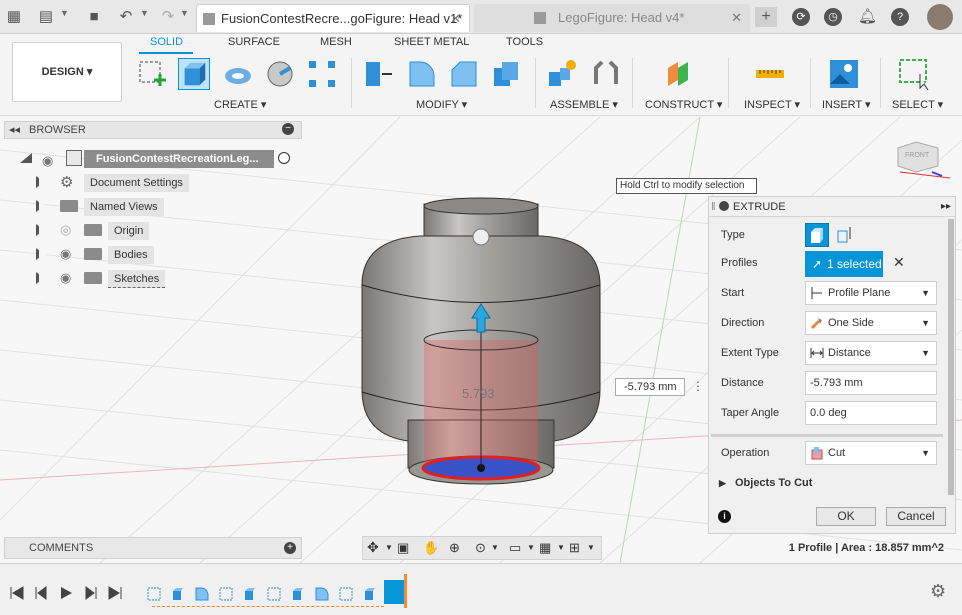 Image resolution: width=962 pixels, height=615 pixels. I want to click on grid-menu-icon: ▦, so click(14, 17).